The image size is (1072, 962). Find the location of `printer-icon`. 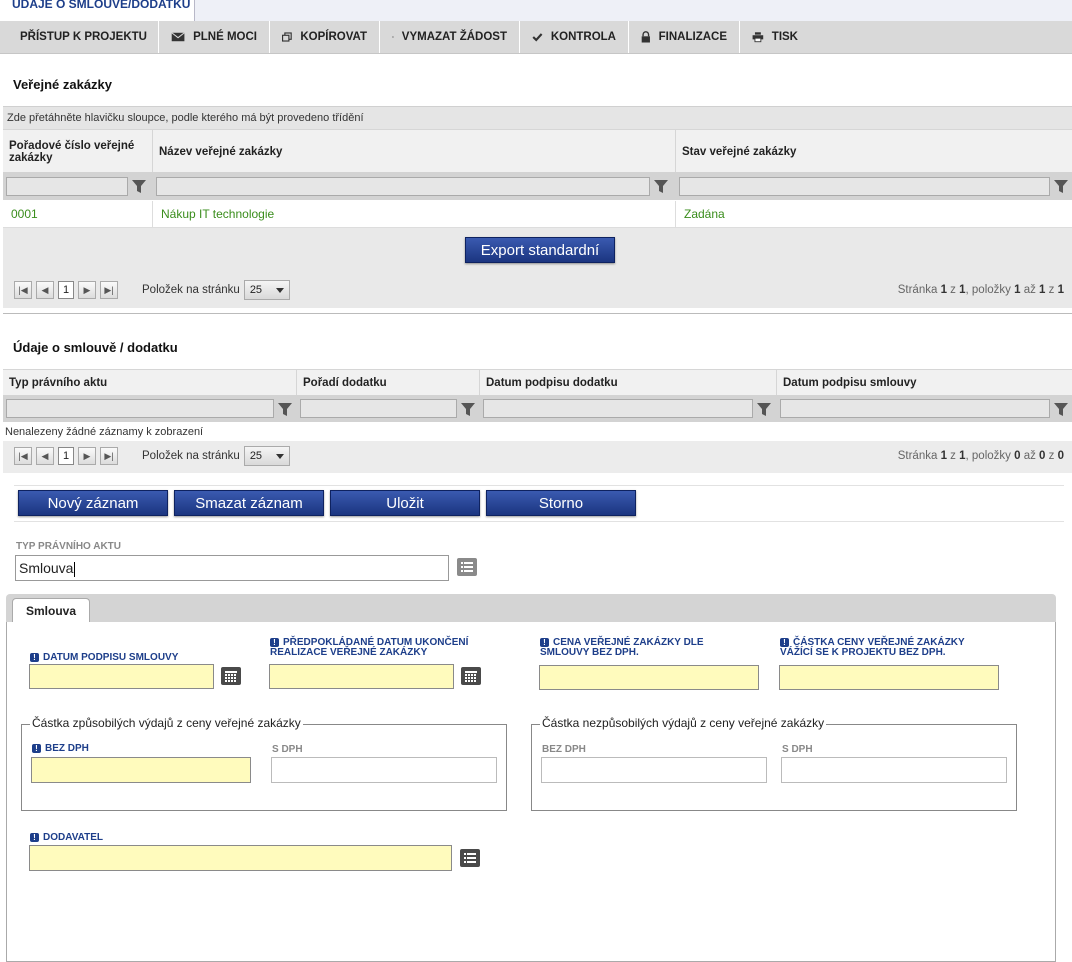

printer-icon is located at coordinates (758, 37).